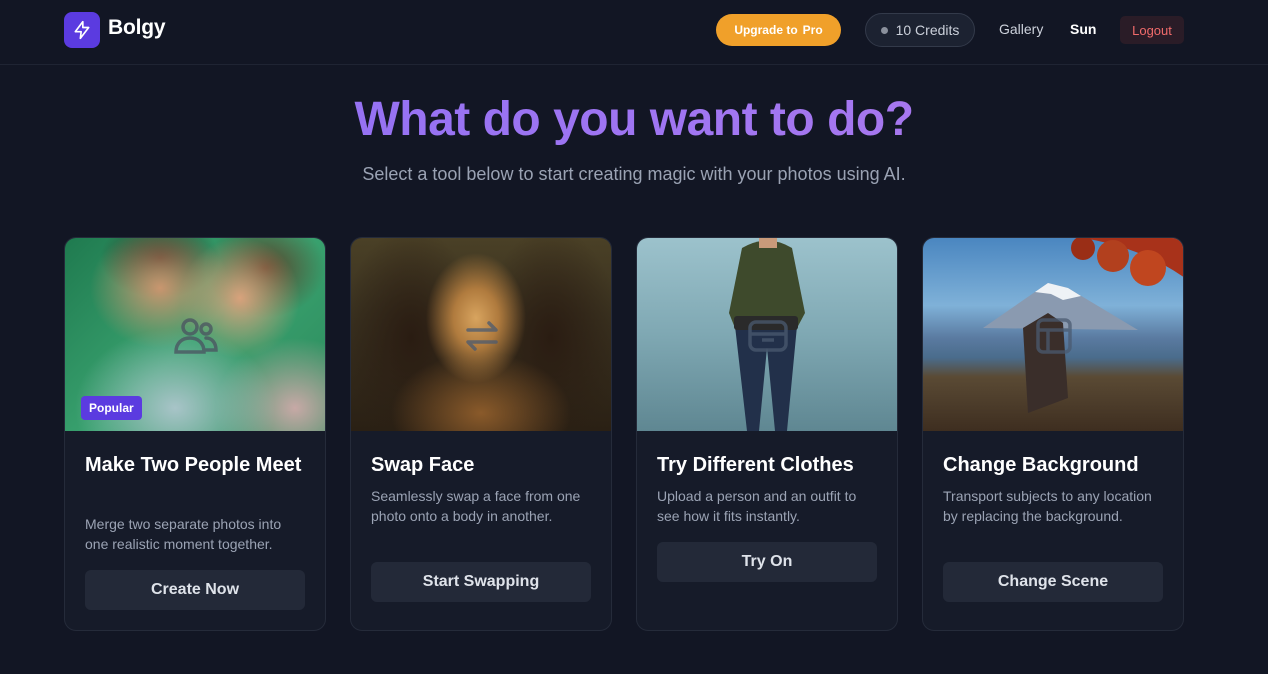  I want to click on swap-arrows-icon, so click(482, 336).